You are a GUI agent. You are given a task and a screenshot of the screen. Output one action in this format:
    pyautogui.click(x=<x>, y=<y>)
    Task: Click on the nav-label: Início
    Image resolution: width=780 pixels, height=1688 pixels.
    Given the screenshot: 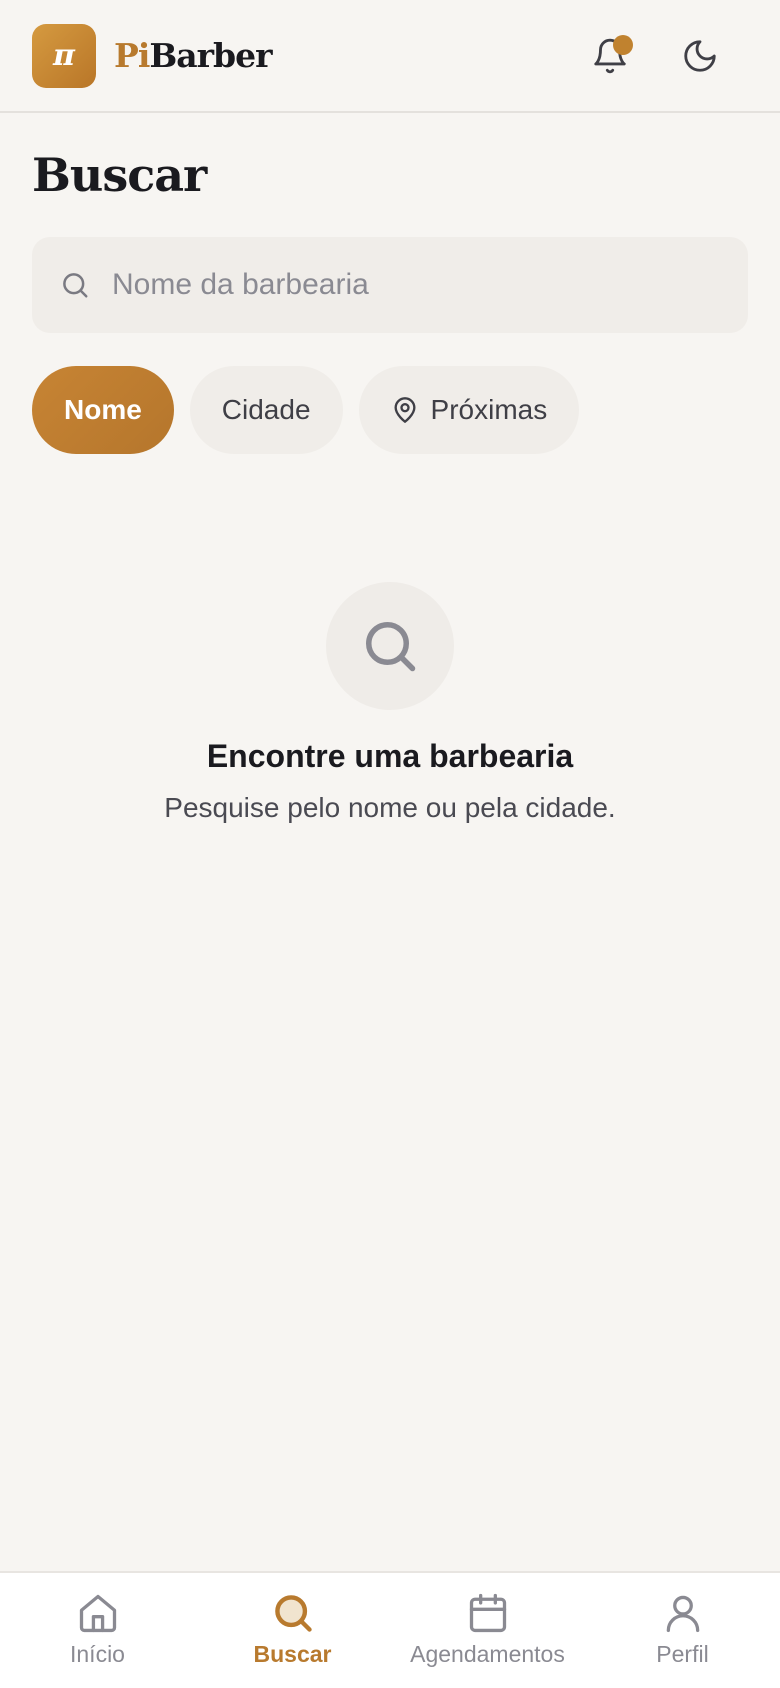 What is the action you would take?
    pyautogui.click(x=97, y=1654)
    